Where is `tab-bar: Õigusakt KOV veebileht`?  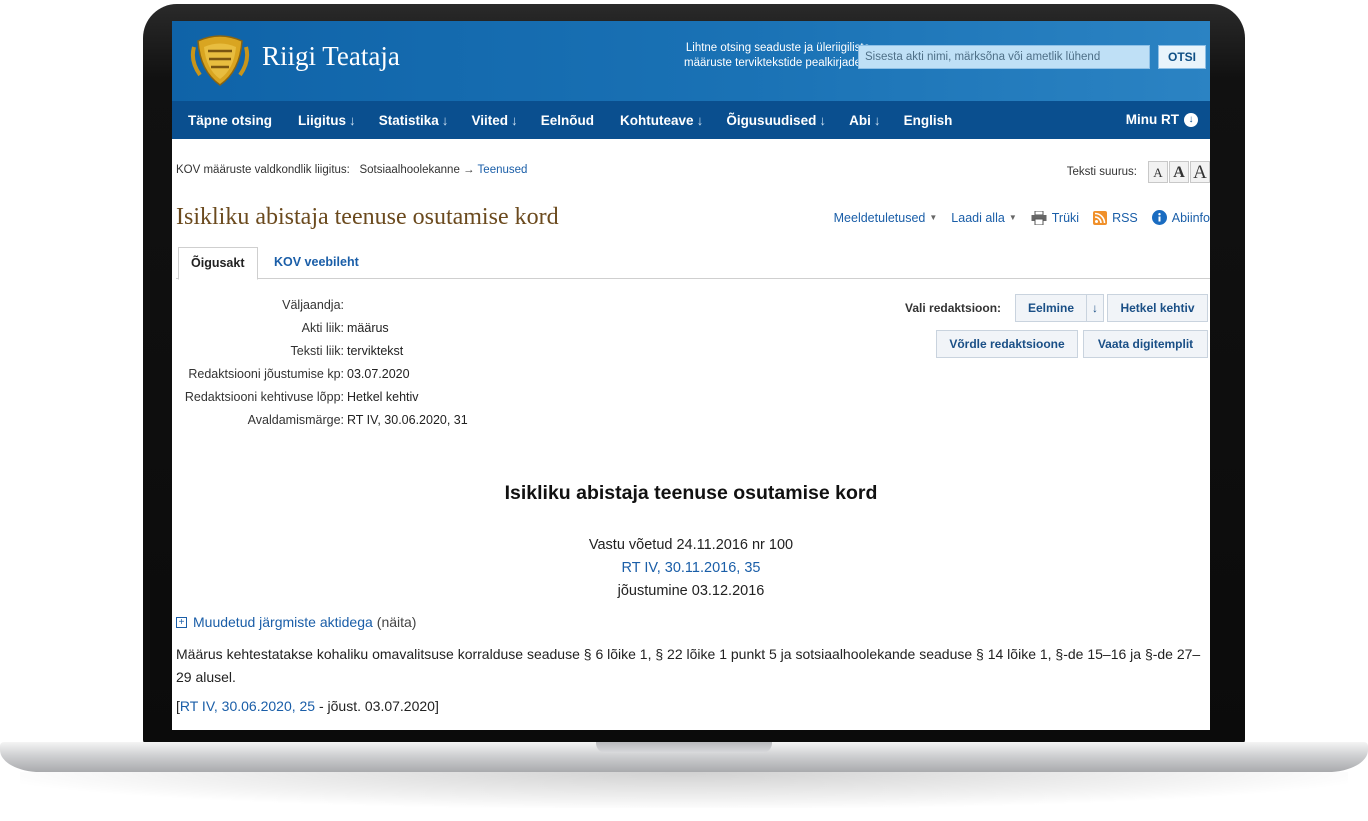 tab-bar: Õigusakt KOV veebileht is located at coordinates (693, 262).